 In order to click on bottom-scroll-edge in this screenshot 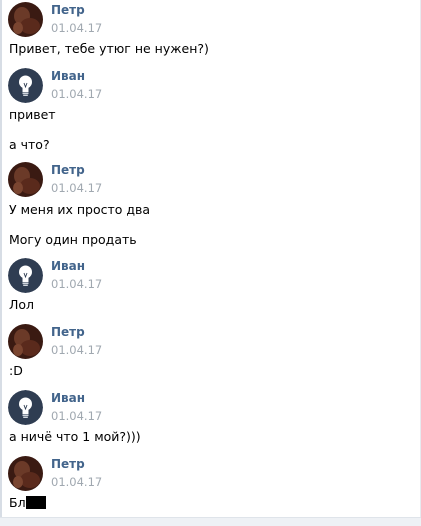, I will do `click(210, 521)`.